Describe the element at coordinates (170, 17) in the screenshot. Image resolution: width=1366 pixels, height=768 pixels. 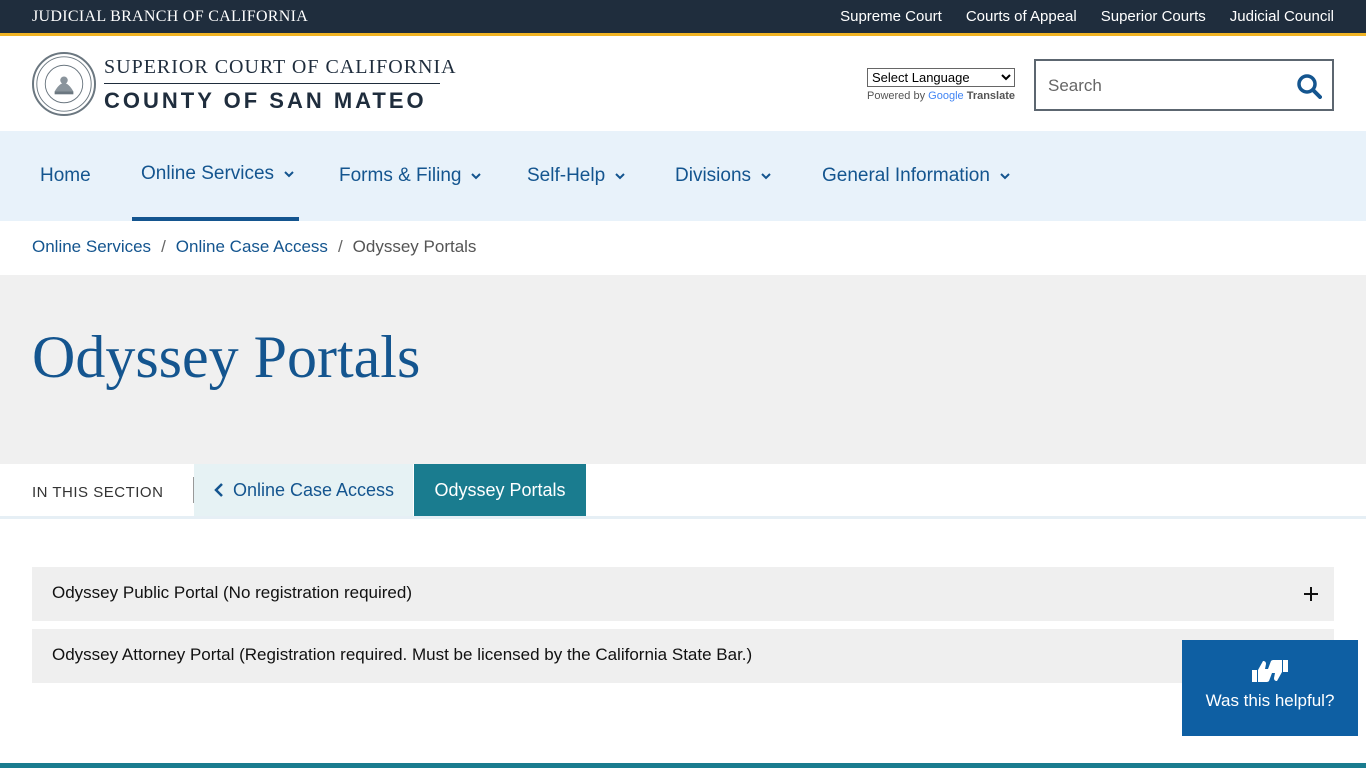
I see `judicial-branch-link: JUDICIAL BRANCH OF CALIFORNIA` at that location.